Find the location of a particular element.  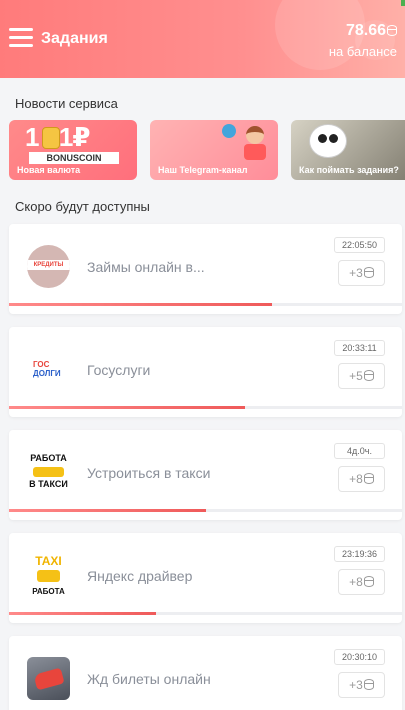

task-card: ГОС ДОЛГИ Госуслуги 20:33:11 +5 is located at coordinates (205, 372).